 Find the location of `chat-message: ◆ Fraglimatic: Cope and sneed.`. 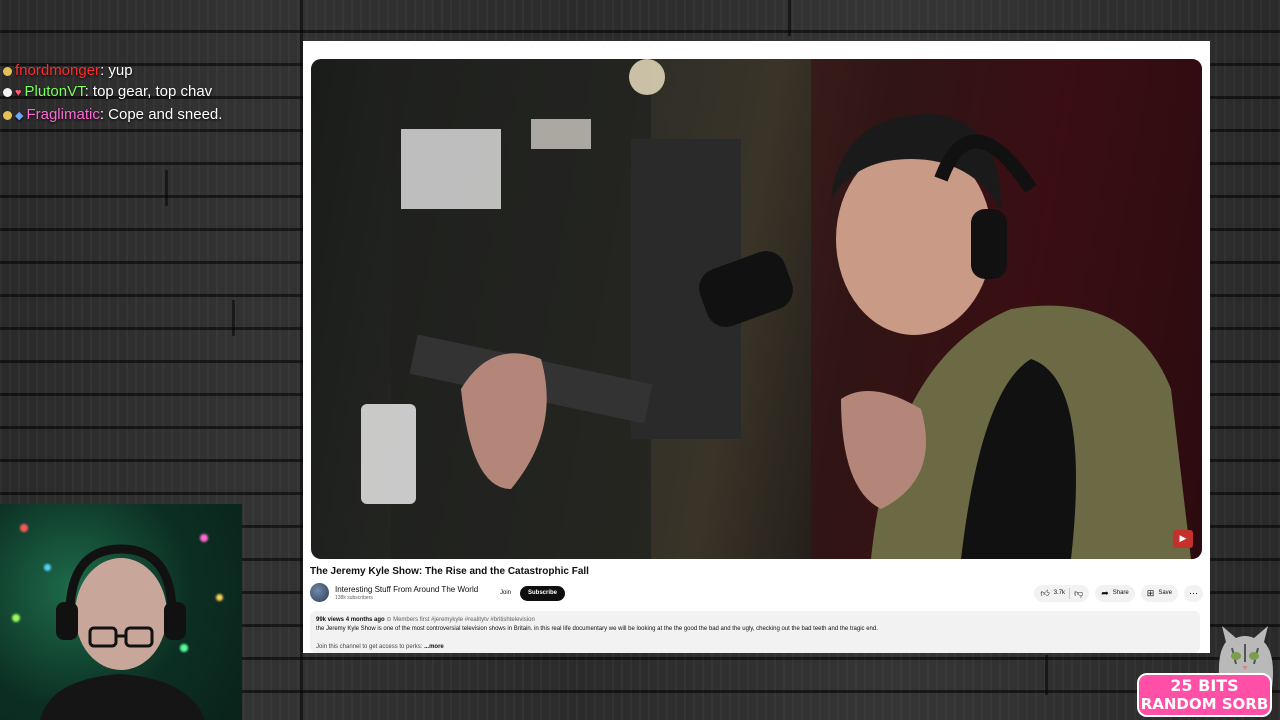

chat-message: ◆ Fraglimatic: Cope and sneed. is located at coordinates (118, 115).